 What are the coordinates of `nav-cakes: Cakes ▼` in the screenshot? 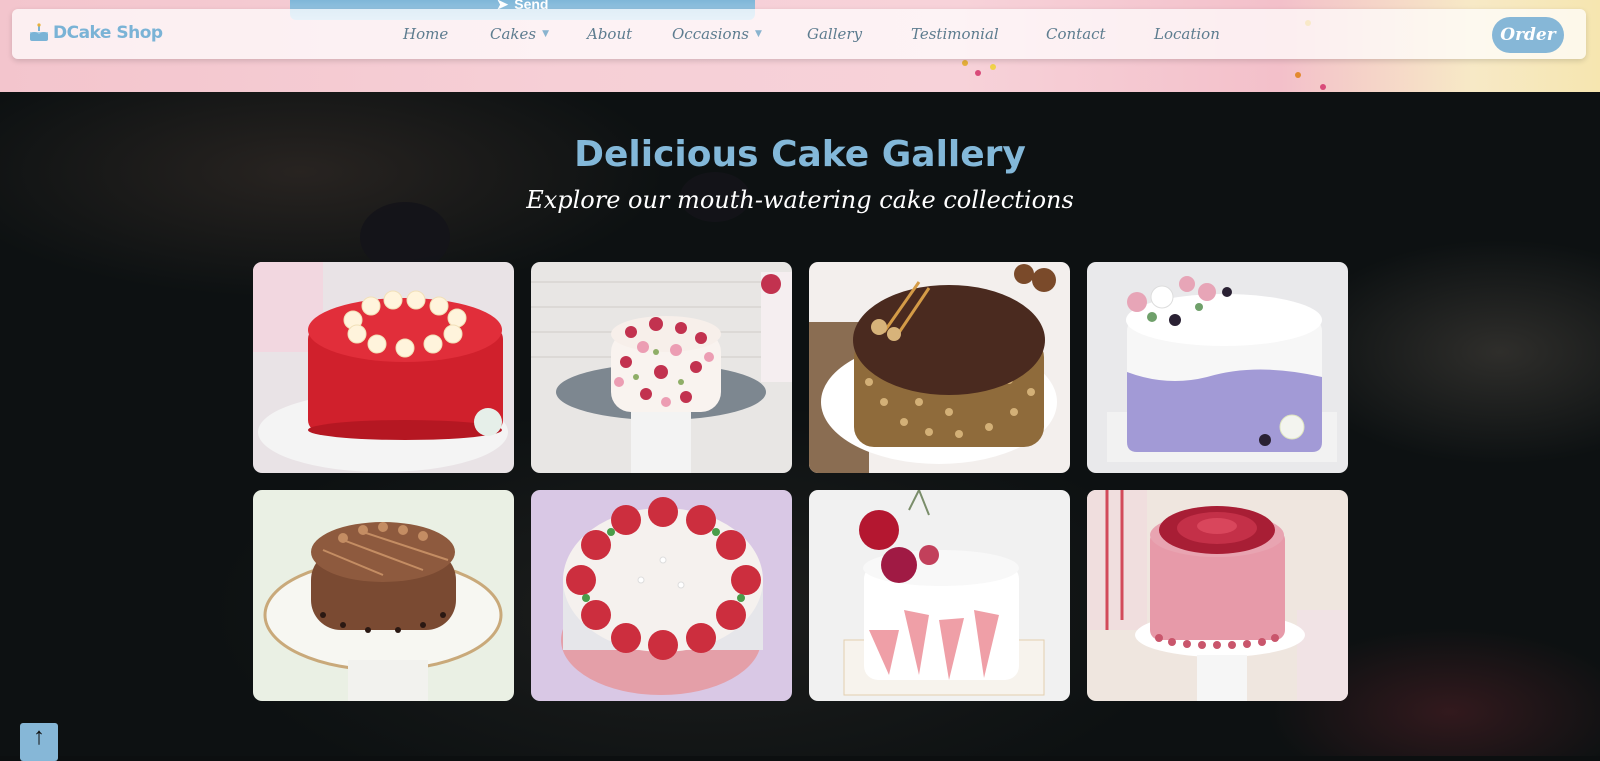 It's located at (519, 34).